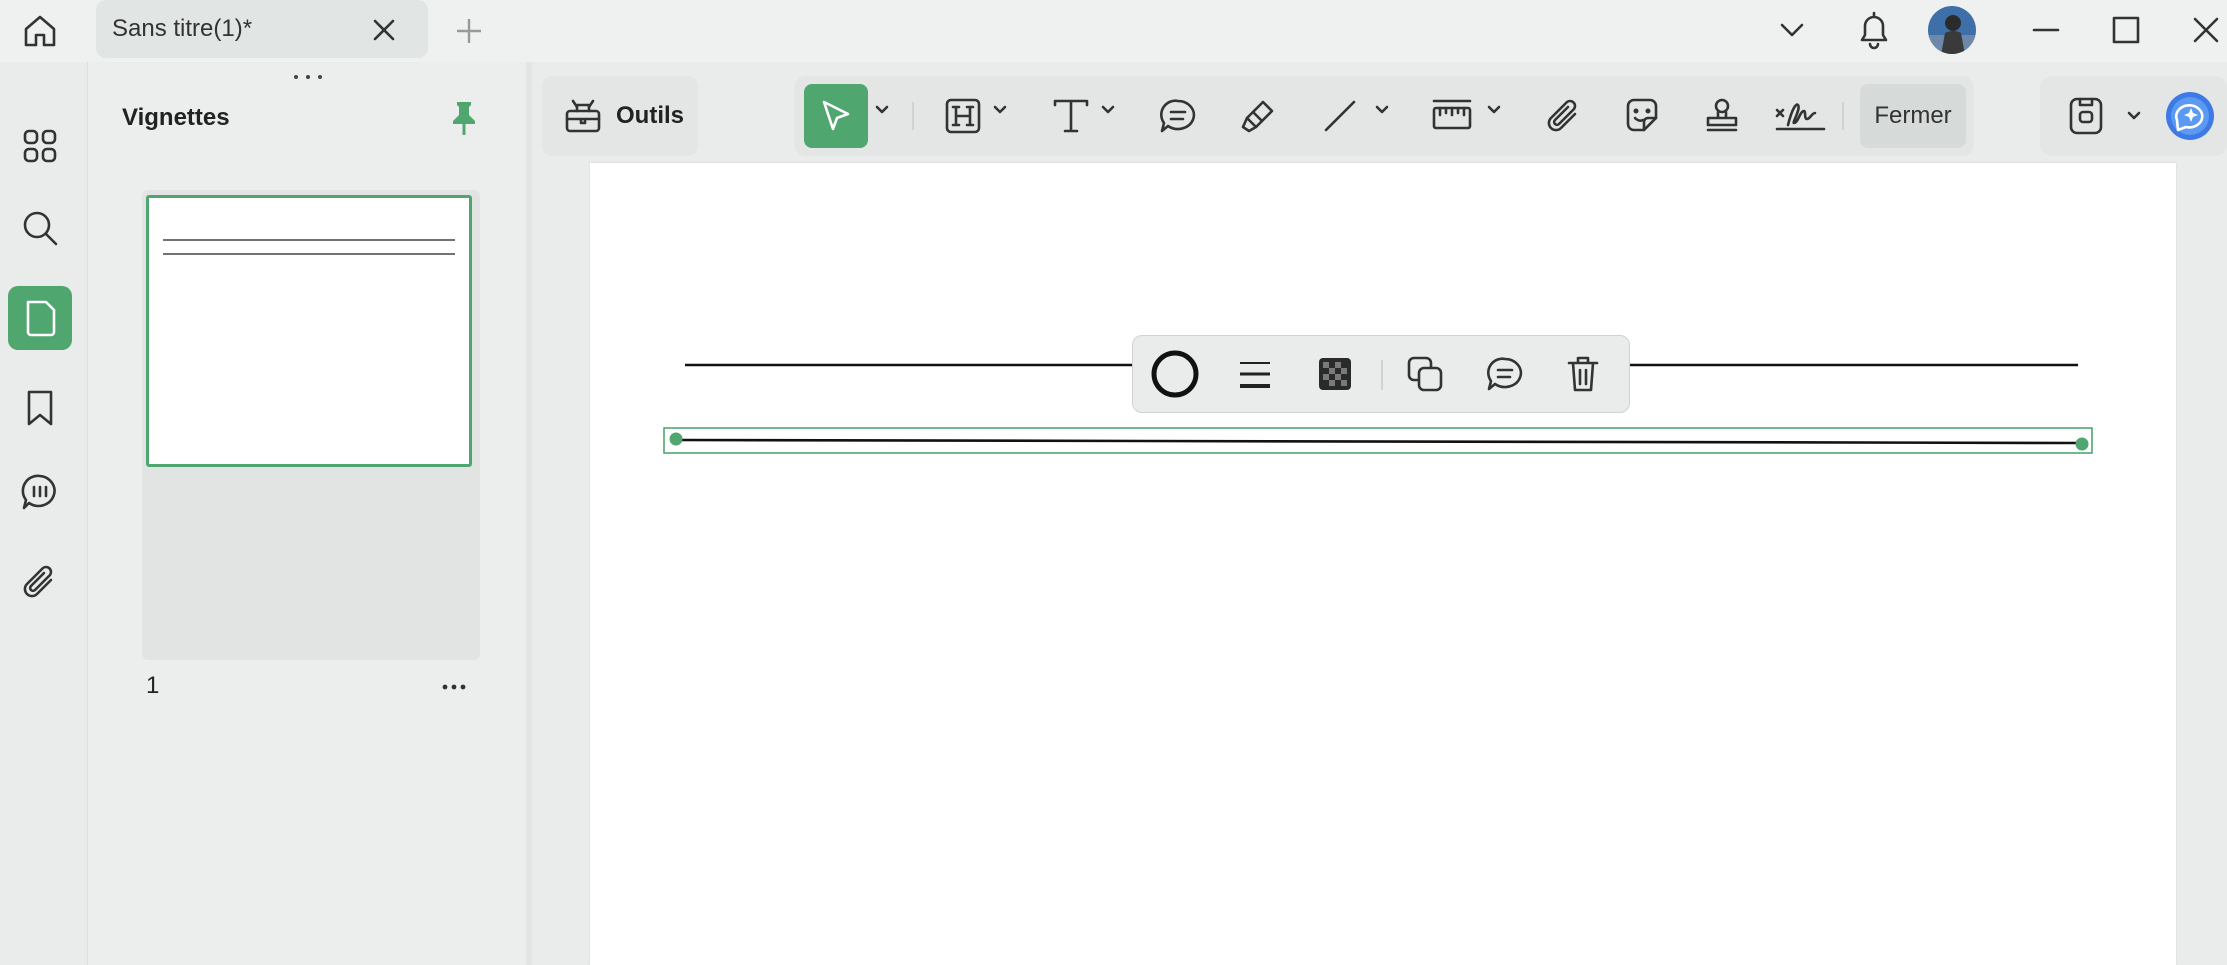 The width and height of the screenshot is (2227, 965). I want to click on tools-button: Outils, so click(620, 116).